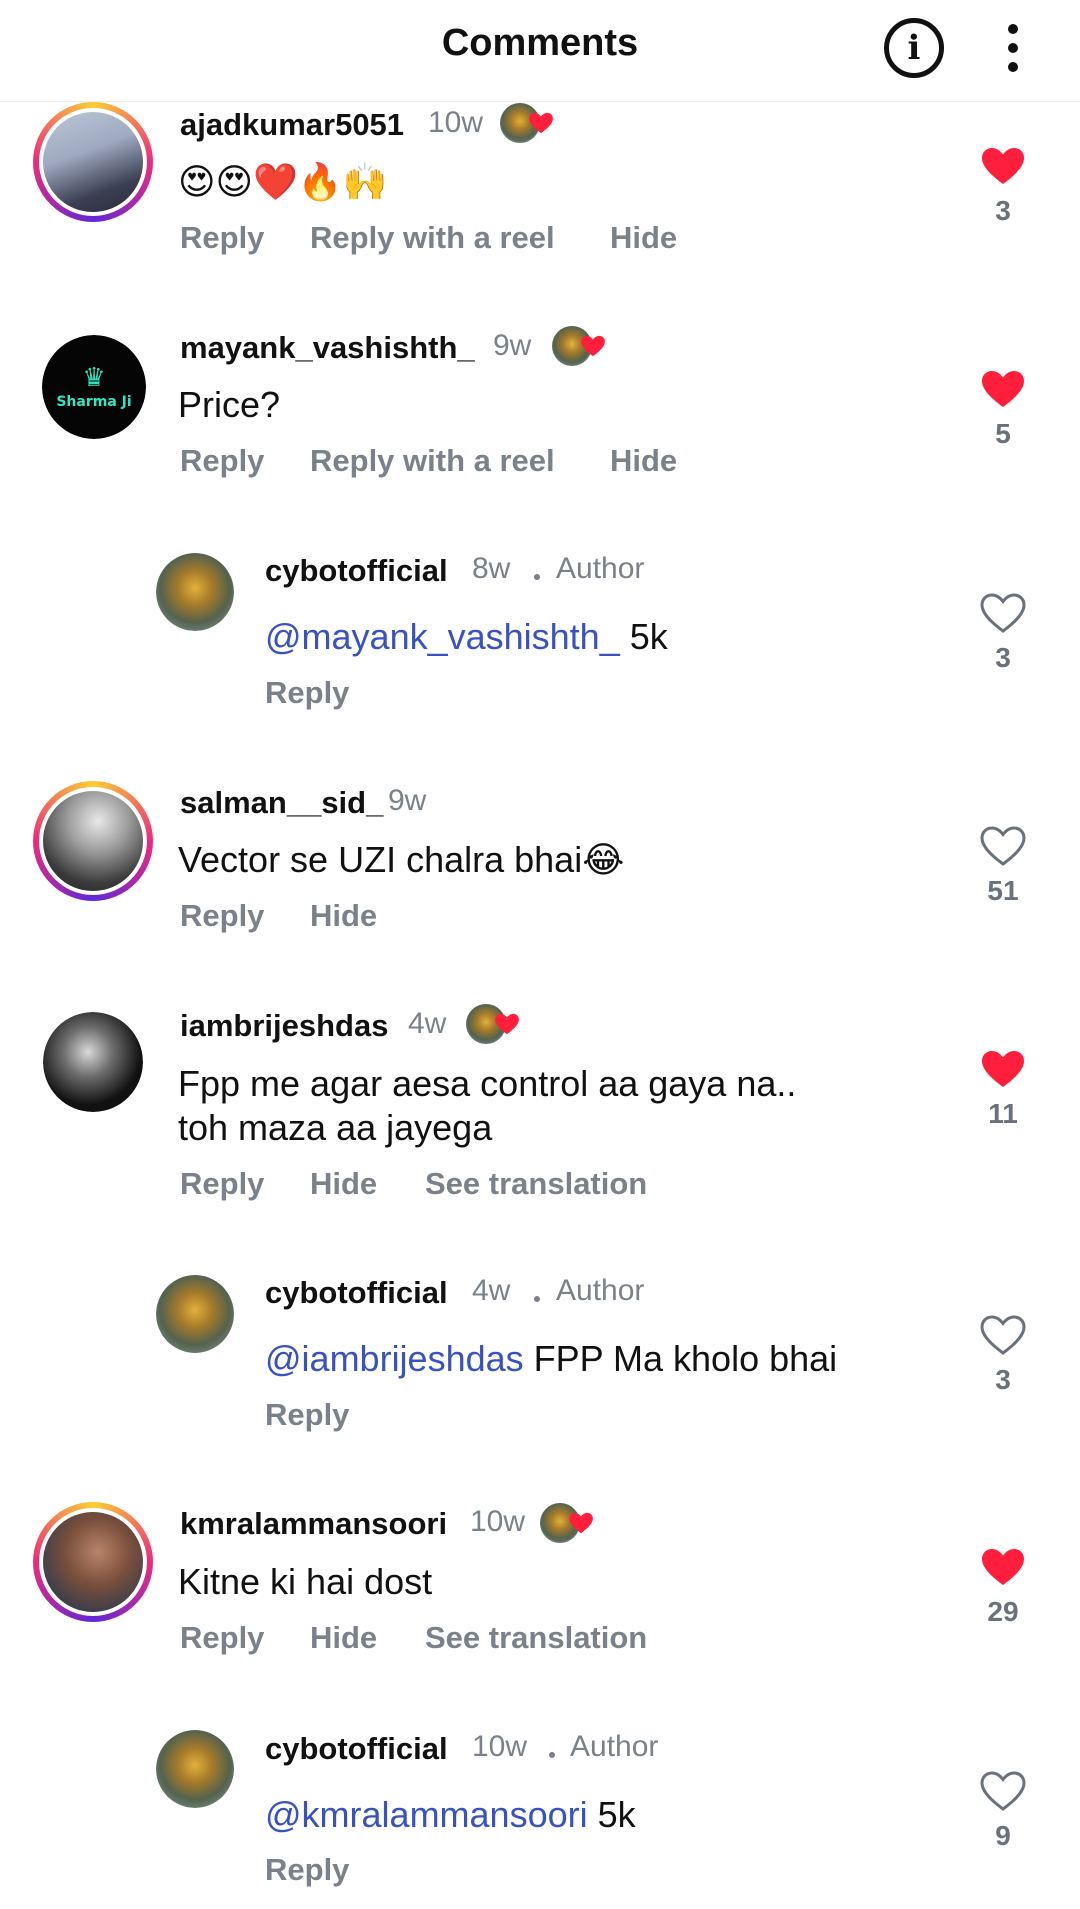  Describe the element at coordinates (1003, 1611) in the screenshot. I see `like-count: 29` at that location.